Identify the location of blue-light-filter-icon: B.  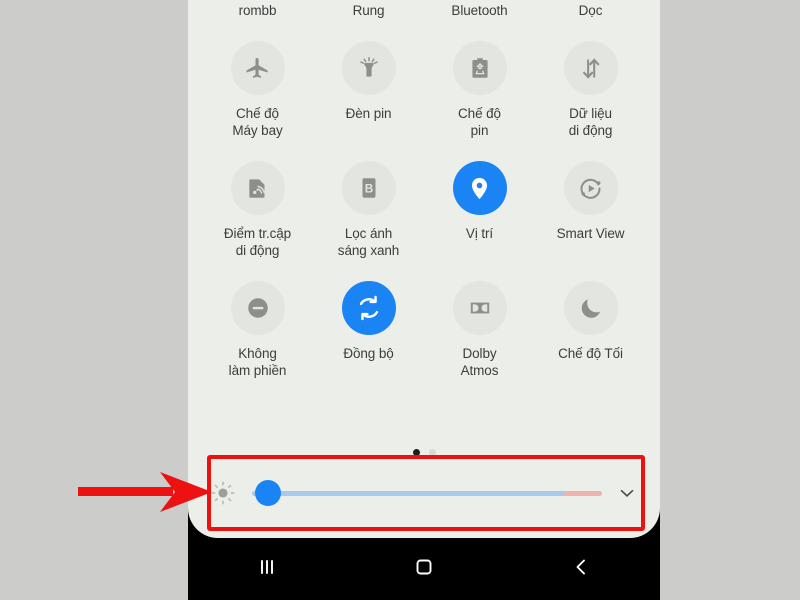
(368, 188).